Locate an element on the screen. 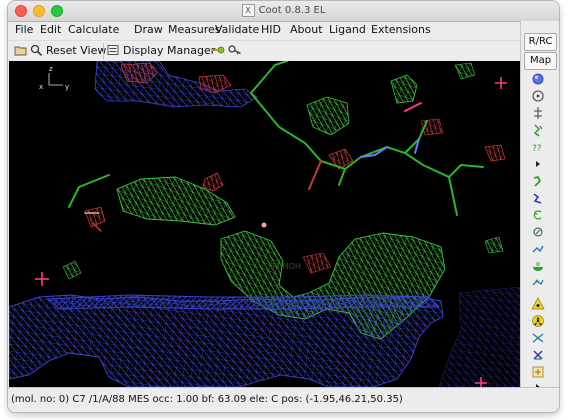  axis-label-x: x is located at coordinates (41, 87).